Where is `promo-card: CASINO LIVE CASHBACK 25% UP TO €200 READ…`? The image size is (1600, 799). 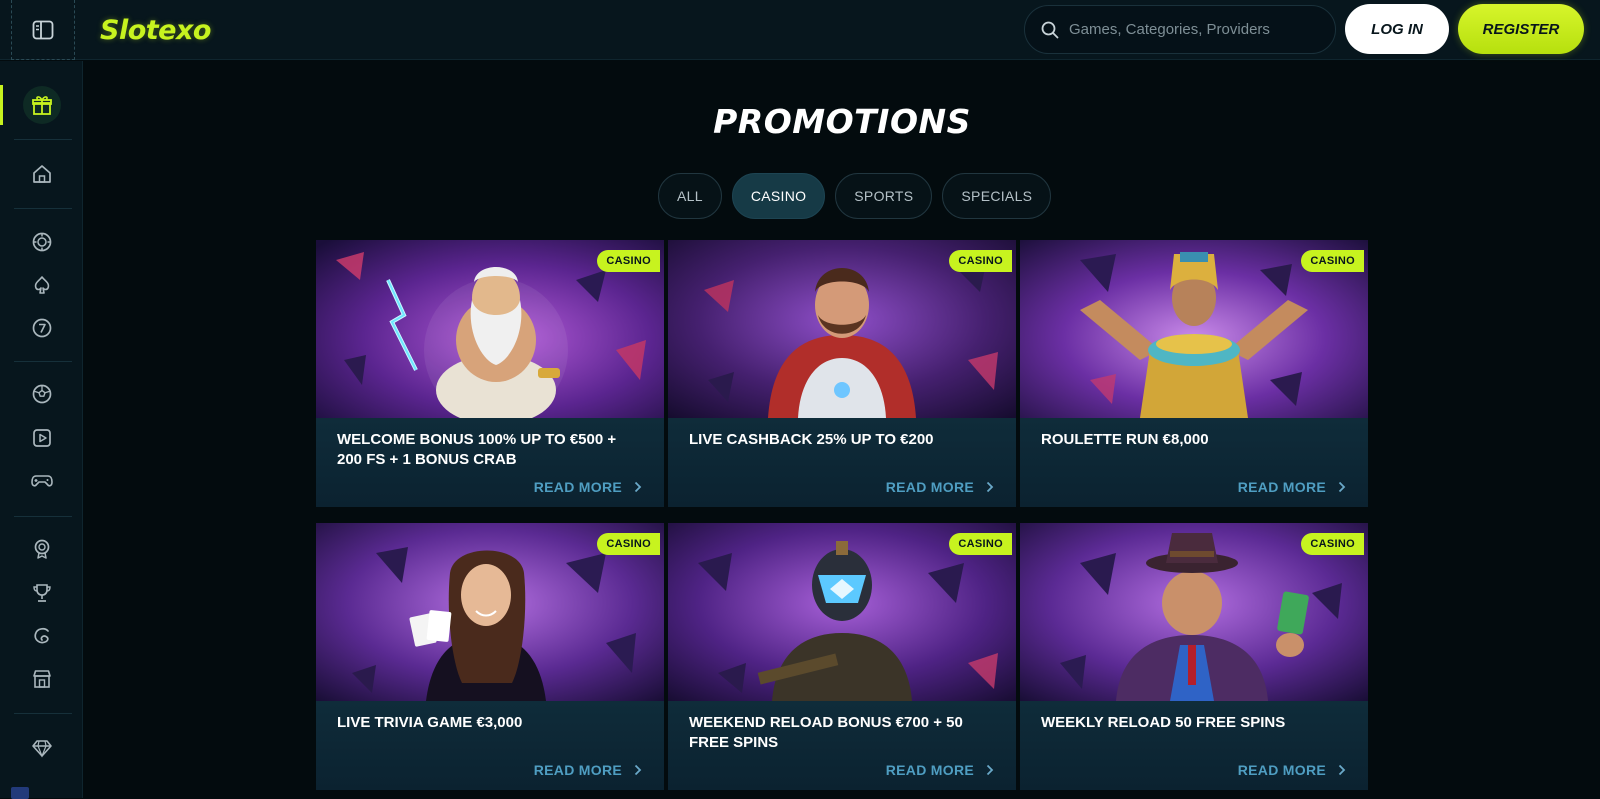 promo-card: CASINO LIVE CASHBACK 25% UP TO €200 READ… is located at coordinates (842, 373).